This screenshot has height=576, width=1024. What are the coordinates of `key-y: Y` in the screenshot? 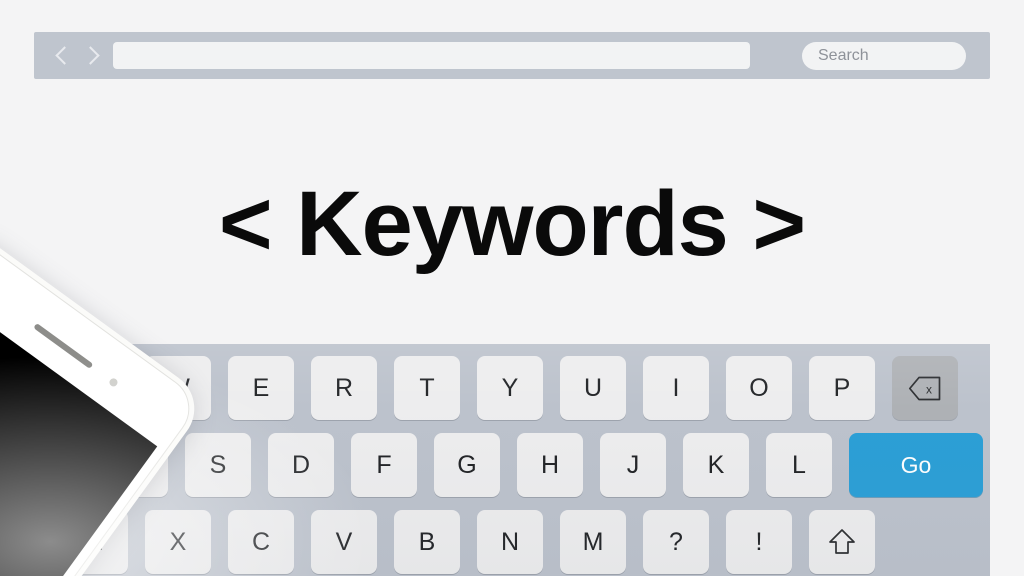 It's located at (510, 388).